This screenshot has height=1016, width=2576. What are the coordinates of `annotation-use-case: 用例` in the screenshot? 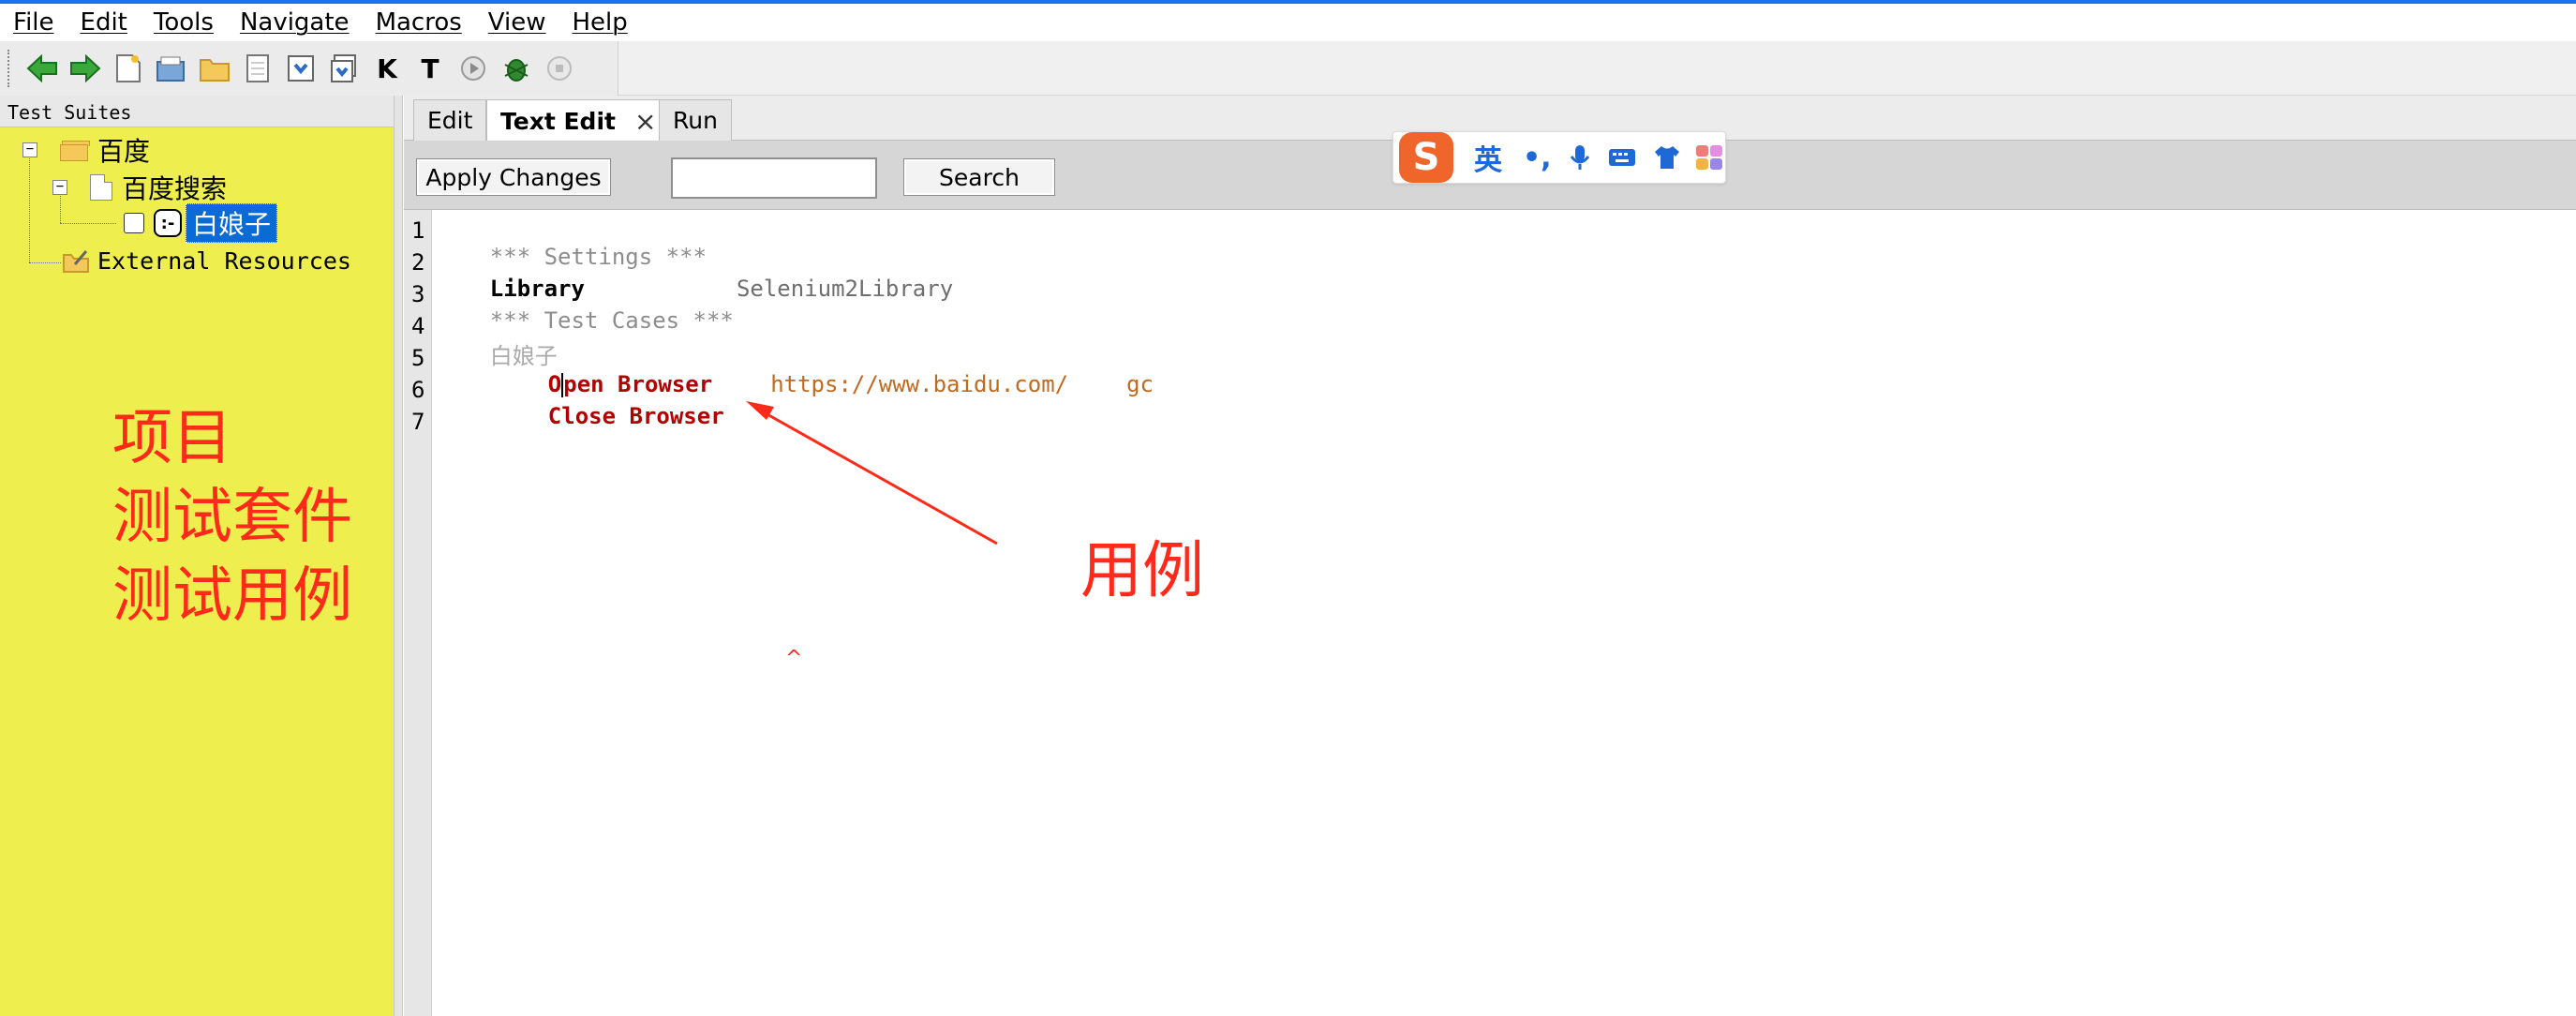 It's located at (1142, 570).